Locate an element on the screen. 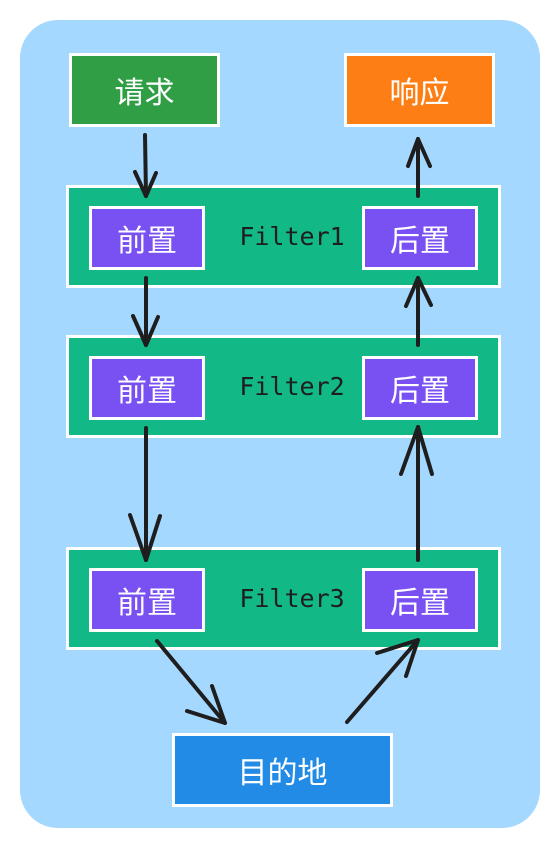  arrow-request-to-filter1 is located at coordinates (145, 165).